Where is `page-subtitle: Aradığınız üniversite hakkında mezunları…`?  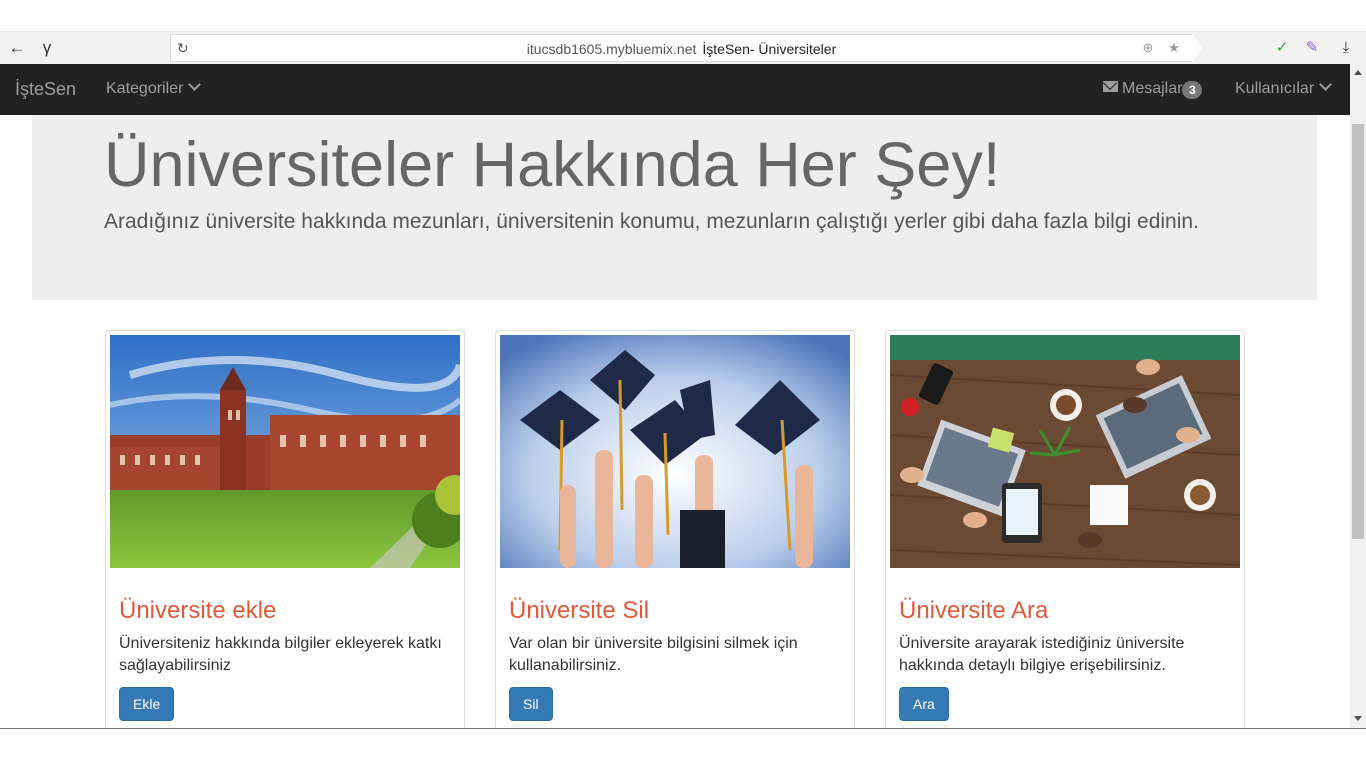 page-subtitle: Aradığınız üniversite hakkında mezunları… is located at coordinates (651, 221).